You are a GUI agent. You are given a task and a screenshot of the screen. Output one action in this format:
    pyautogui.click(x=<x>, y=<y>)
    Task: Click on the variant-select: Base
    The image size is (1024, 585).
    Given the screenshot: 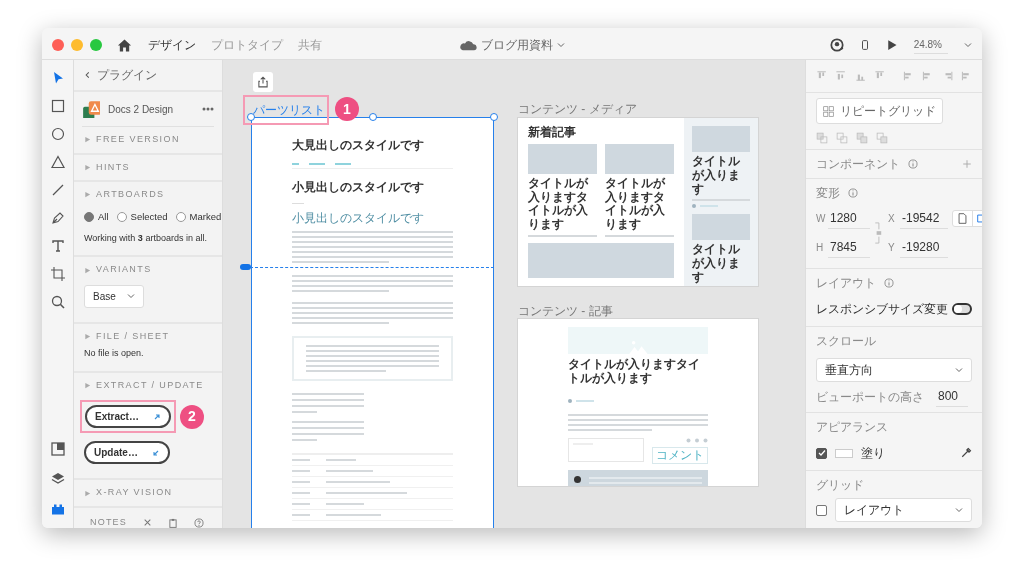 What is the action you would take?
    pyautogui.click(x=114, y=296)
    